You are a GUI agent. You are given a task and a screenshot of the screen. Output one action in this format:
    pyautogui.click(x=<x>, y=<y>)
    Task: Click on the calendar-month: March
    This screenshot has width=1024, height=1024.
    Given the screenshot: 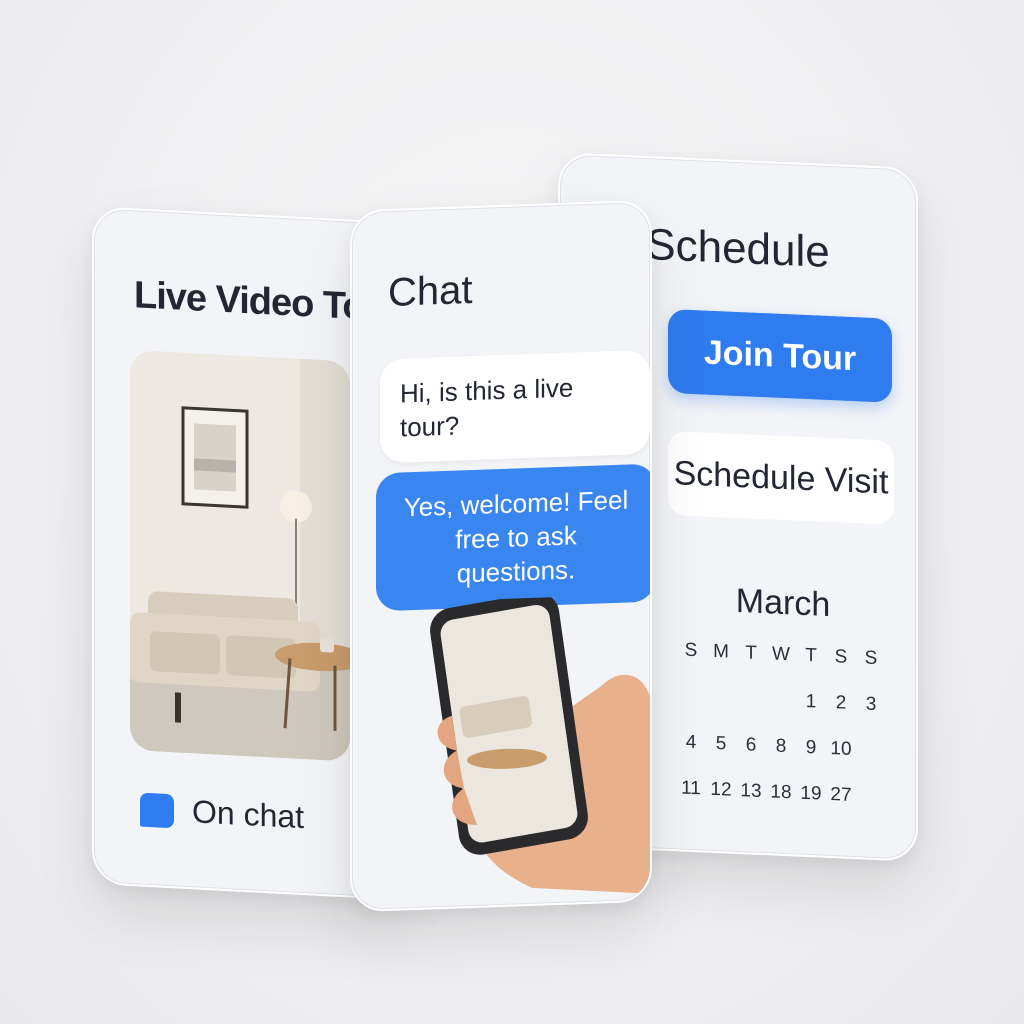 What is the action you would take?
    pyautogui.click(x=783, y=603)
    